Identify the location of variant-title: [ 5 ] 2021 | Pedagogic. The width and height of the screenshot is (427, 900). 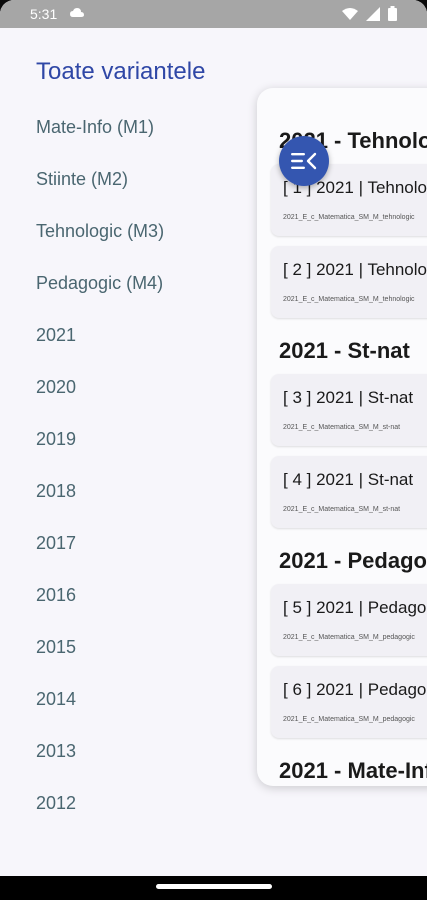
(355, 607).